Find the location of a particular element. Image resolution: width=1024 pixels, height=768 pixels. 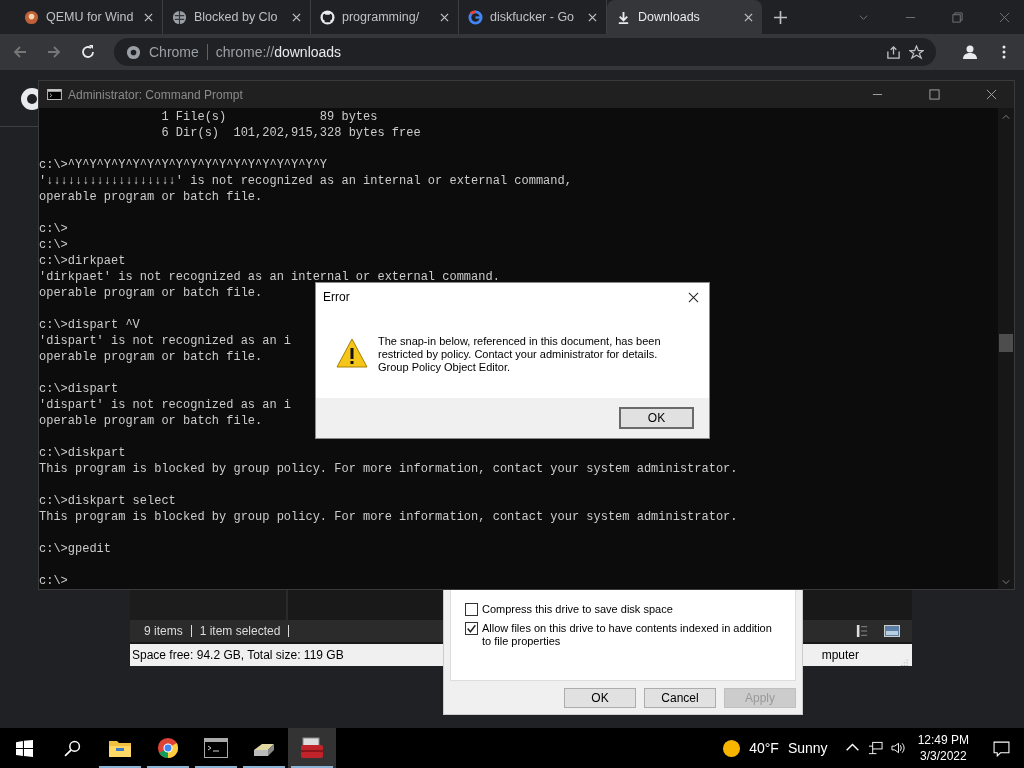

ok-button: OK is located at coordinates (656, 418).